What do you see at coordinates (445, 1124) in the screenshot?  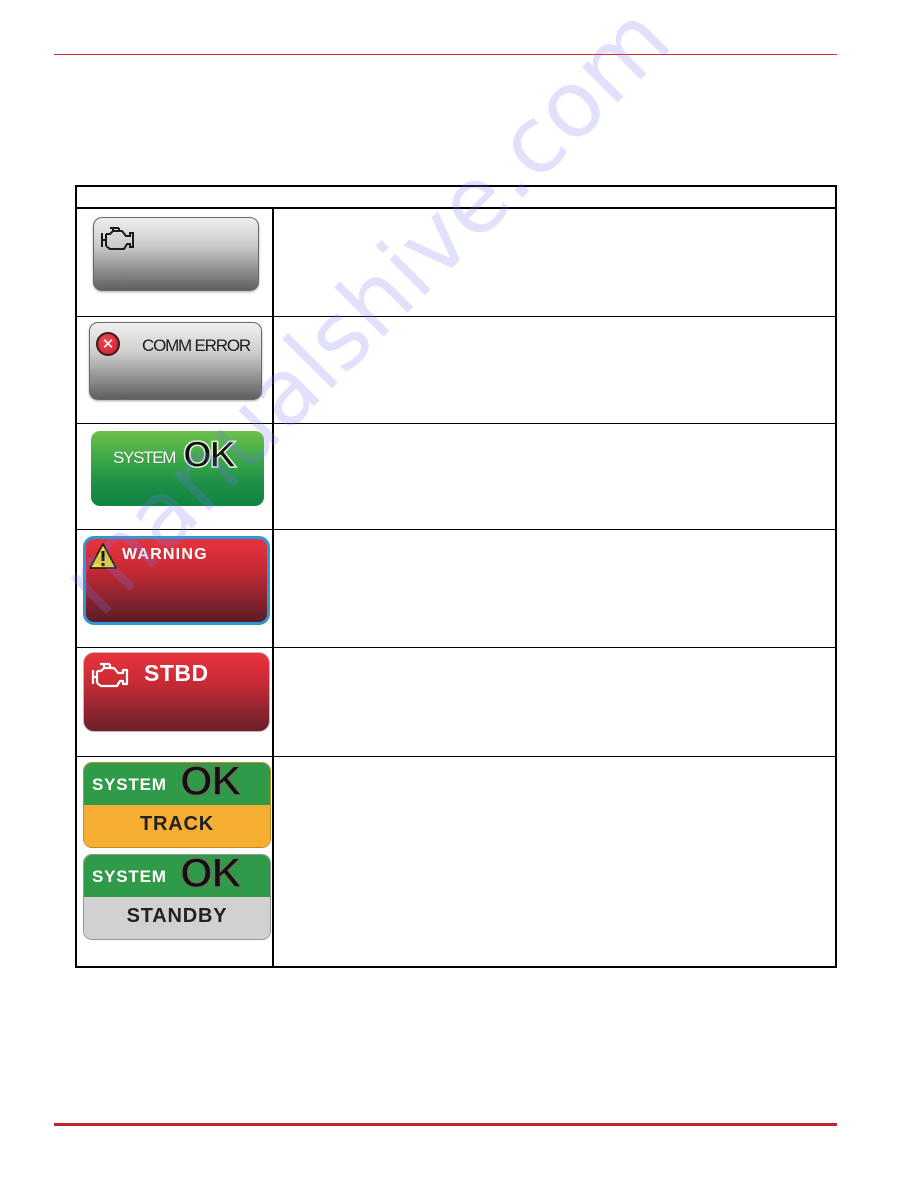 I see `footer-rule` at bounding box center [445, 1124].